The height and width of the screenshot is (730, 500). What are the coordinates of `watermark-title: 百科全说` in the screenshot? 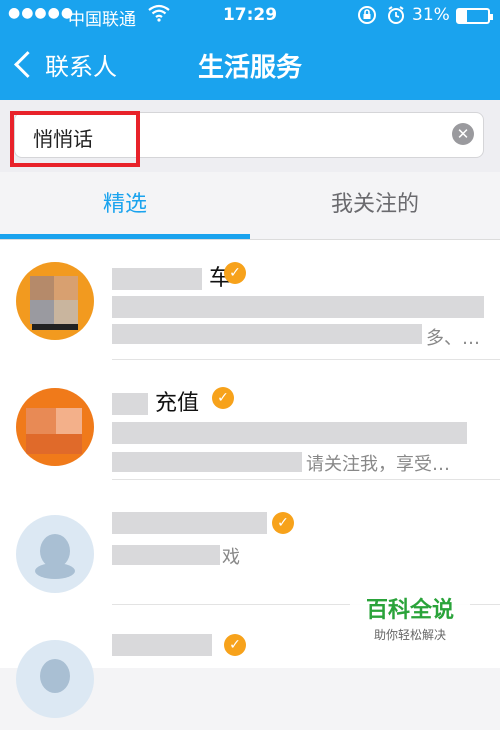 It's located at (409, 610).